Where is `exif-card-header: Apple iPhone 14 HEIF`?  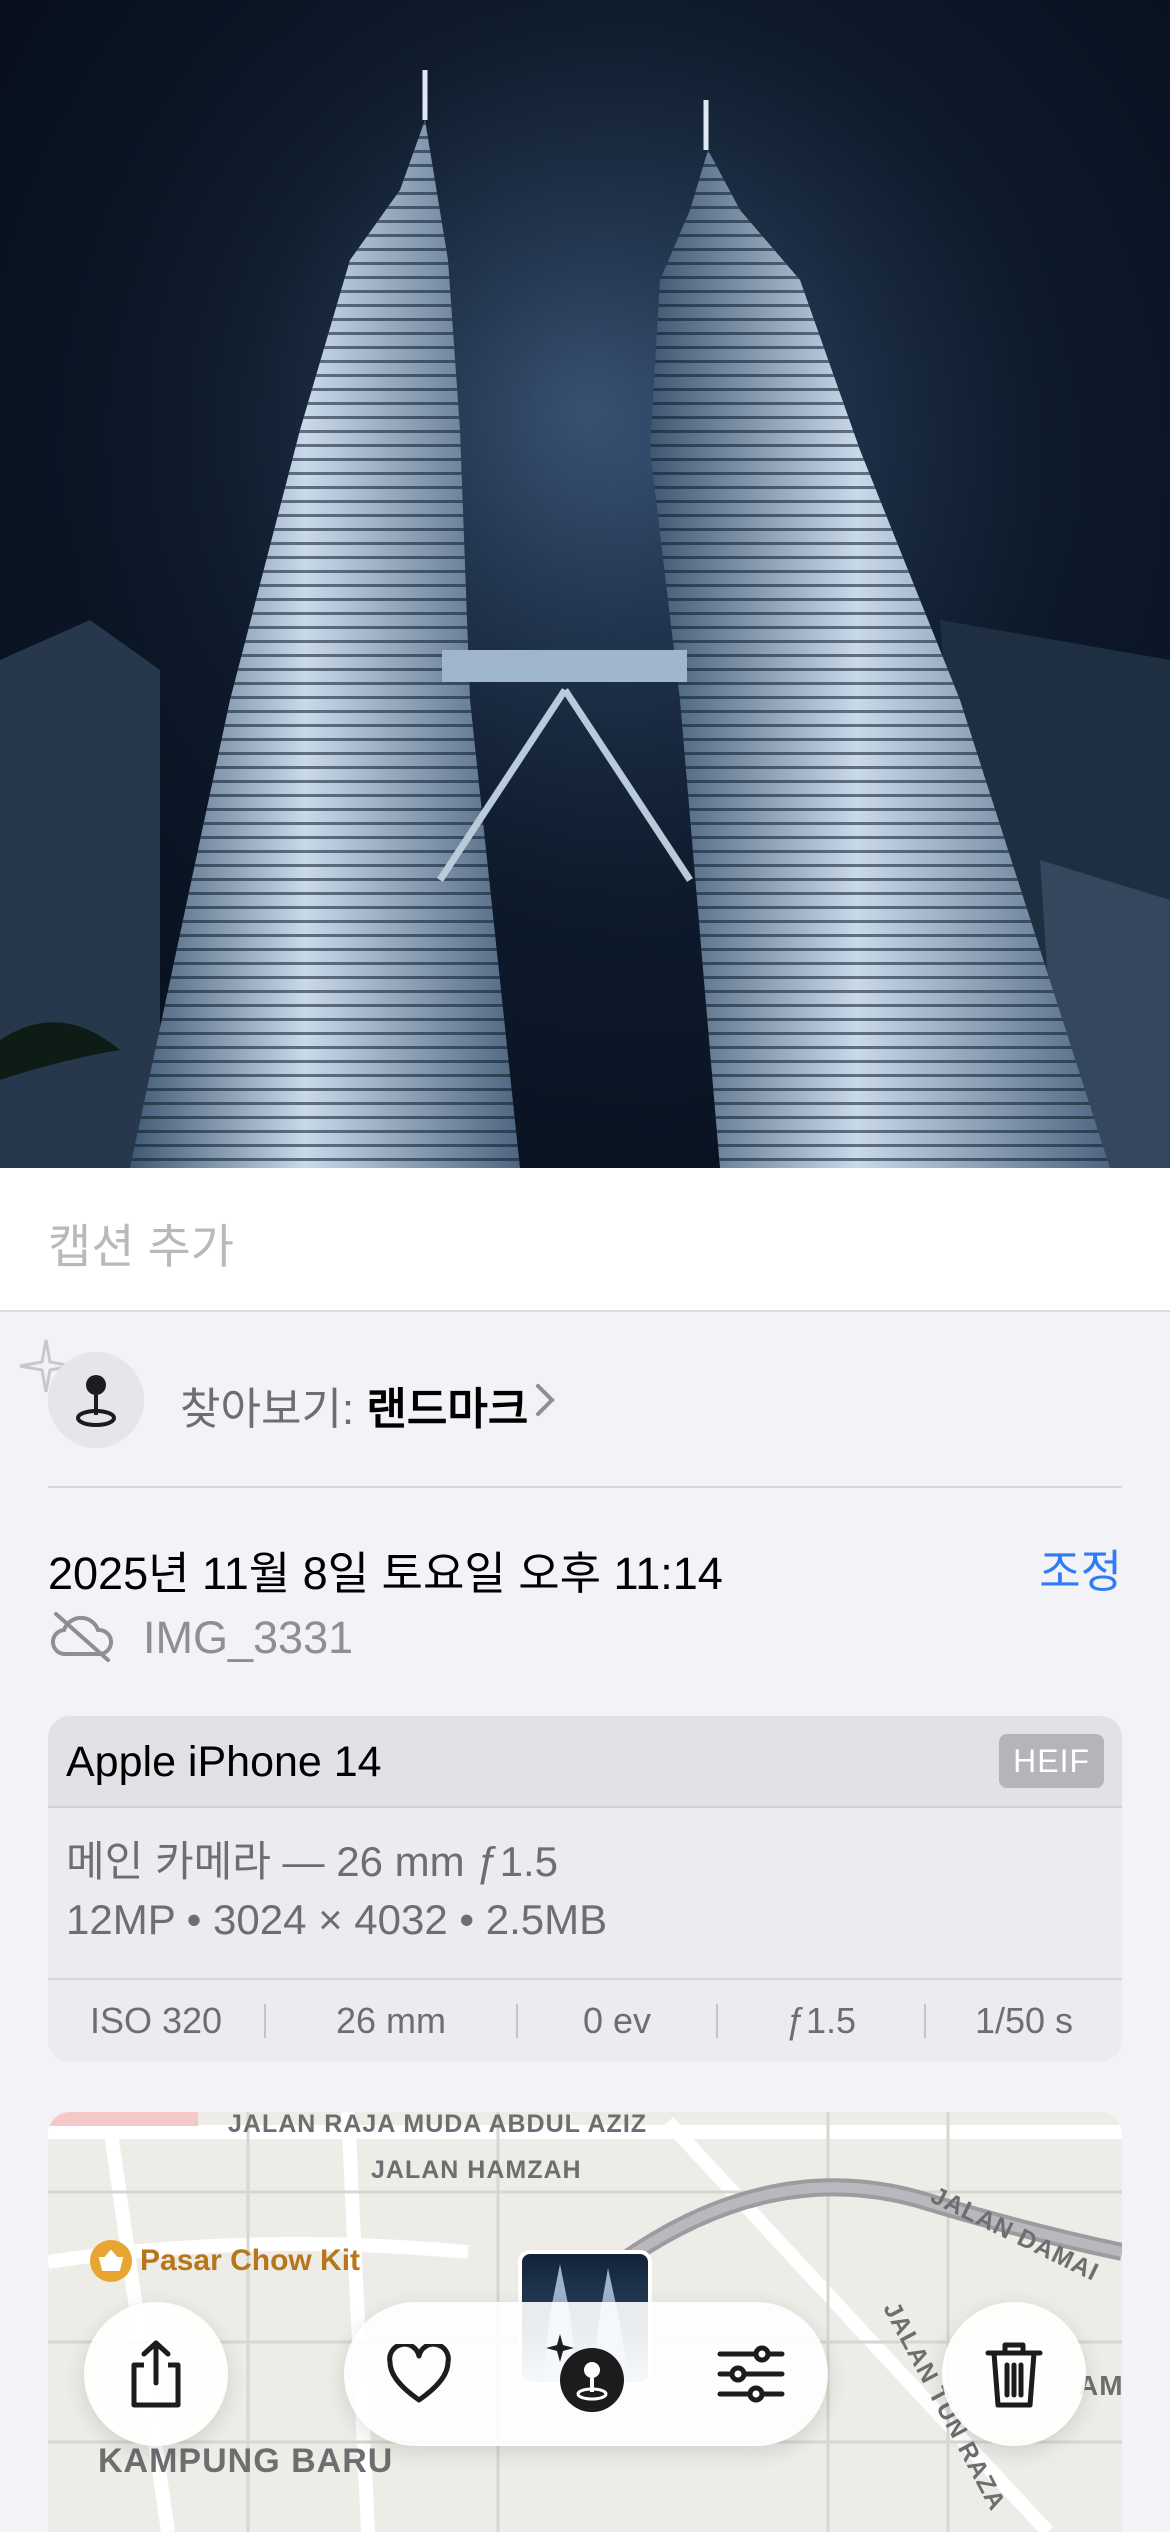 exif-card-header: Apple iPhone 14 HEIF is located at coordinates (585, 1762).